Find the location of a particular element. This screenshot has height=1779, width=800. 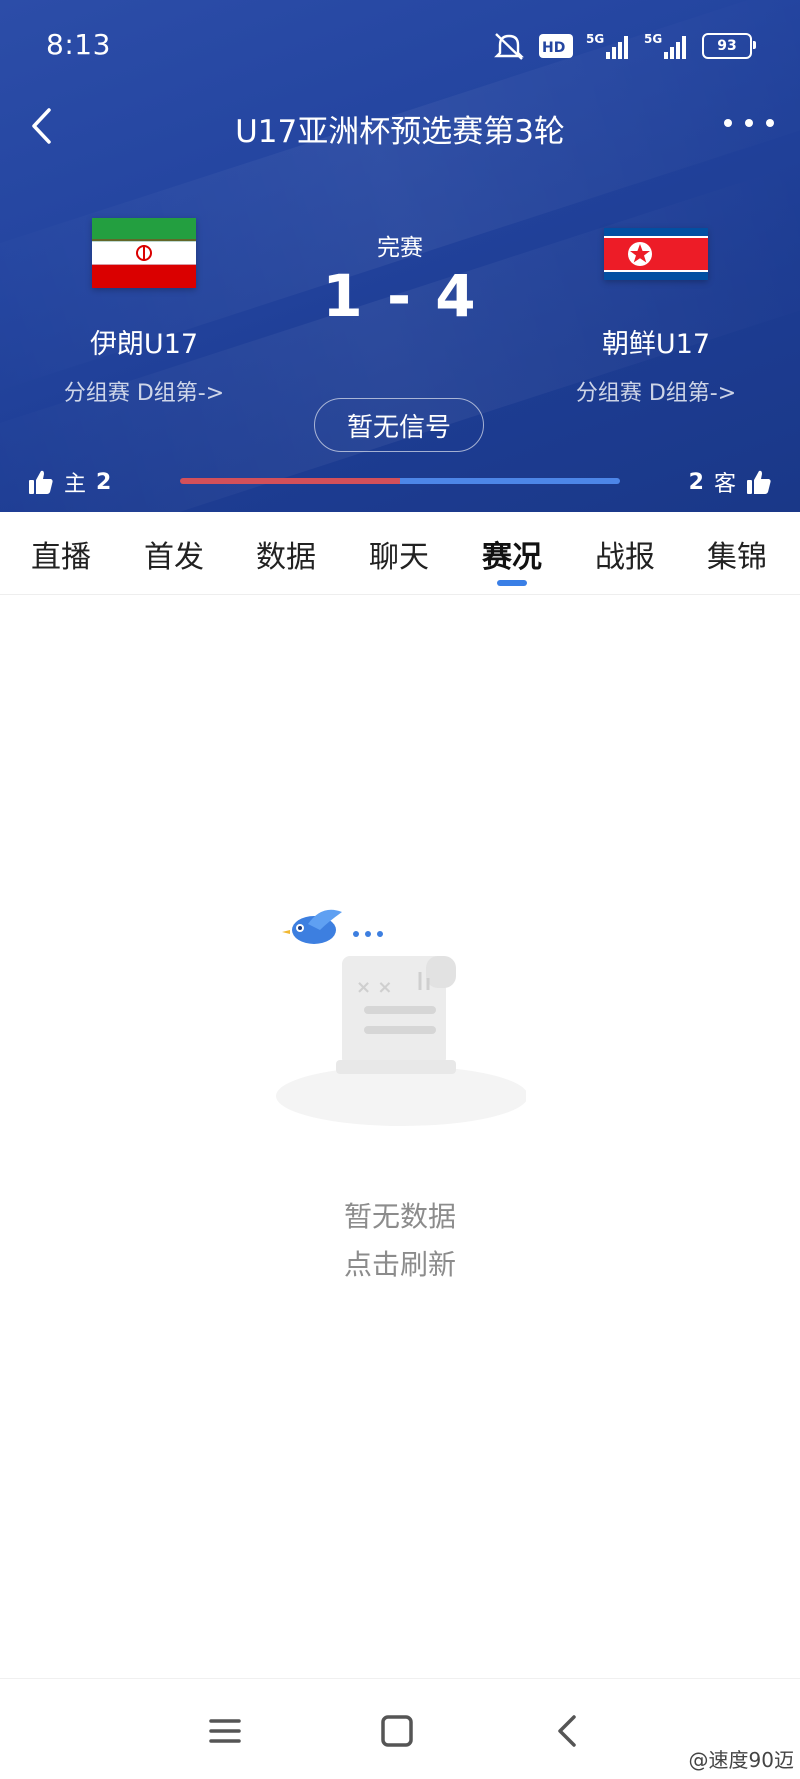

home-square-icon is located at coordinates (397, 1731).